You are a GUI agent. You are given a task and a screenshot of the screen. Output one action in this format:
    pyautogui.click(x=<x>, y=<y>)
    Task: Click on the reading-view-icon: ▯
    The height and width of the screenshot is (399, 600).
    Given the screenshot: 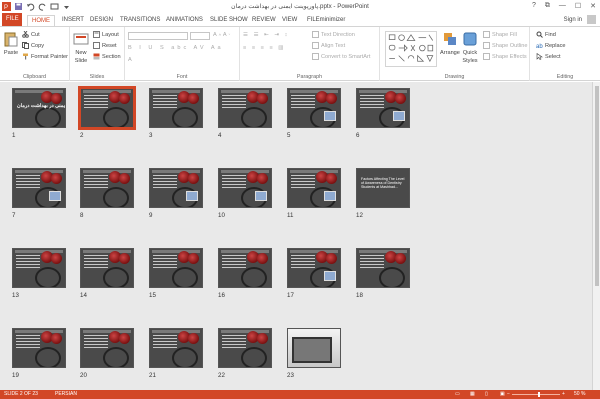 What is the action you would take?
    pyautogui.click(x=486, y=394)
    